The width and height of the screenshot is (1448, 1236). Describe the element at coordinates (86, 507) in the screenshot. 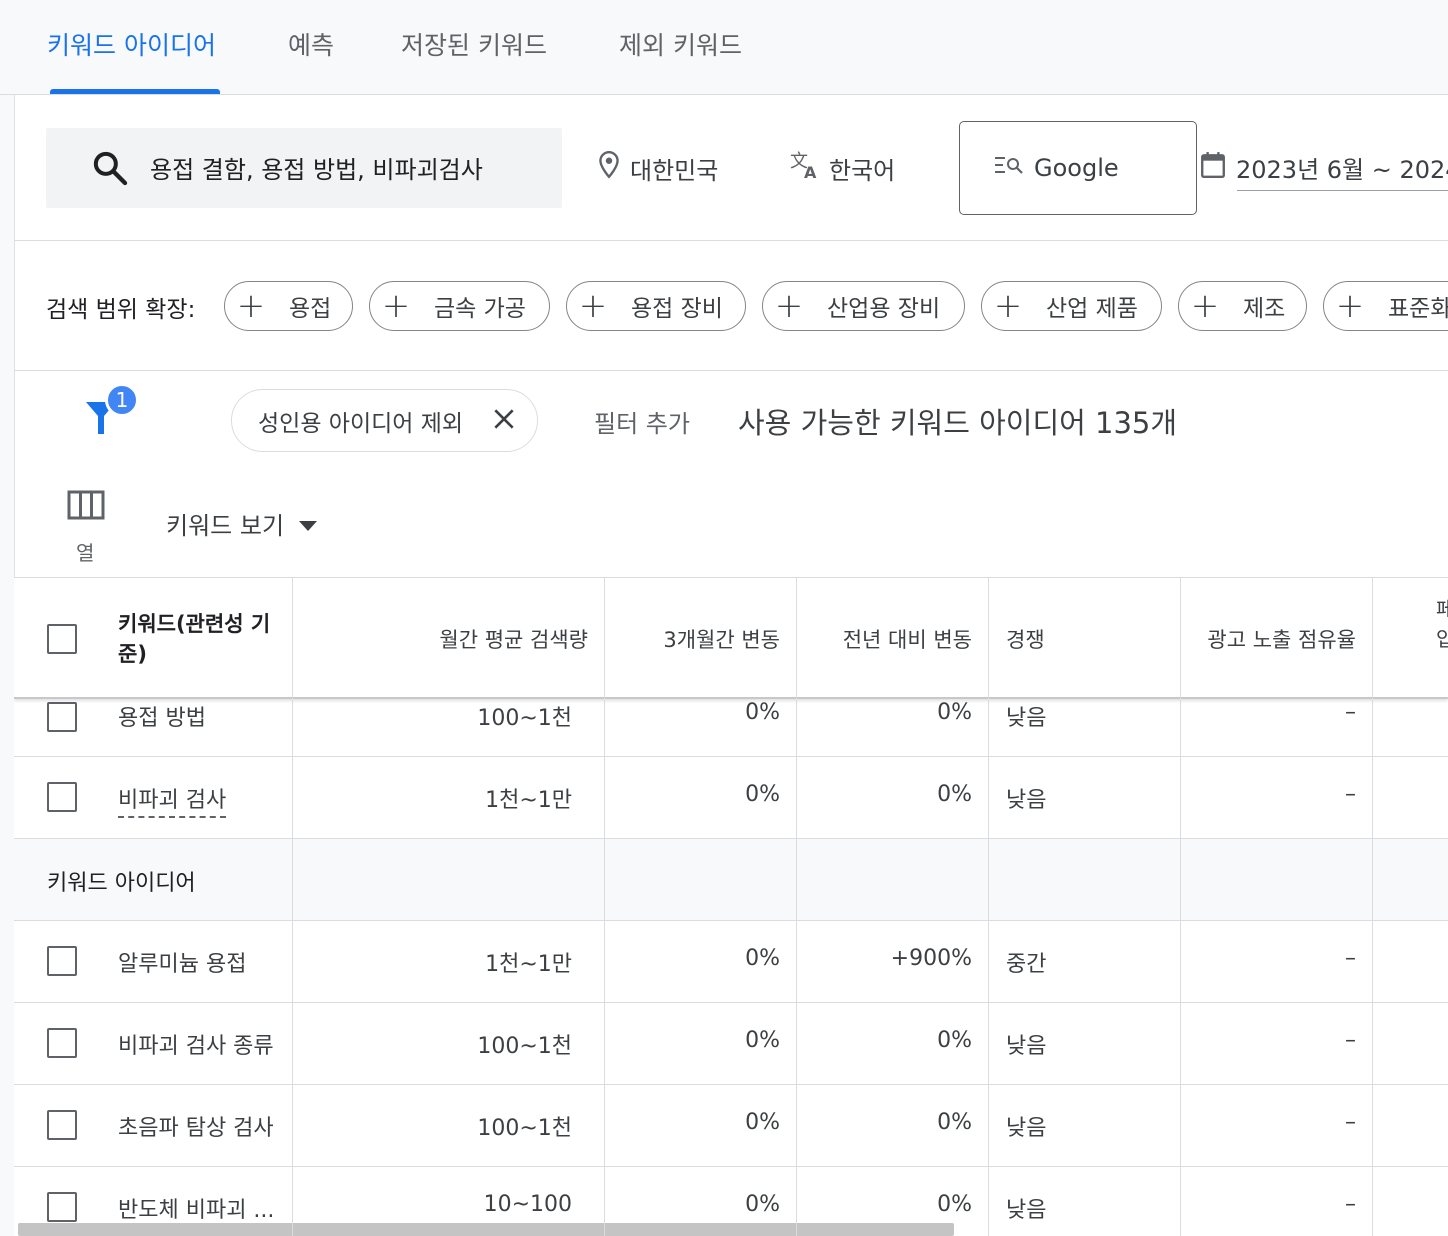

I see `columns-icon` at that location.